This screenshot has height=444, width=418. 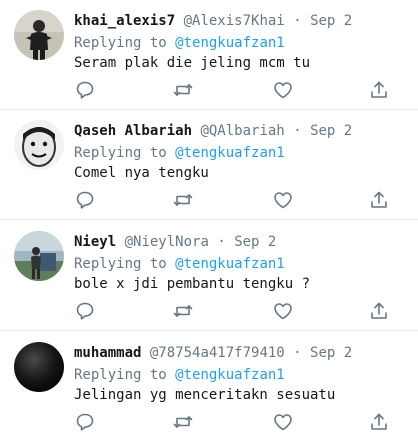 What do you see at coordinates (192, 63) in the screenshot?
I see `tweet-text: Seram plak die jeling mcm tu` at bounding box center [192, 63].